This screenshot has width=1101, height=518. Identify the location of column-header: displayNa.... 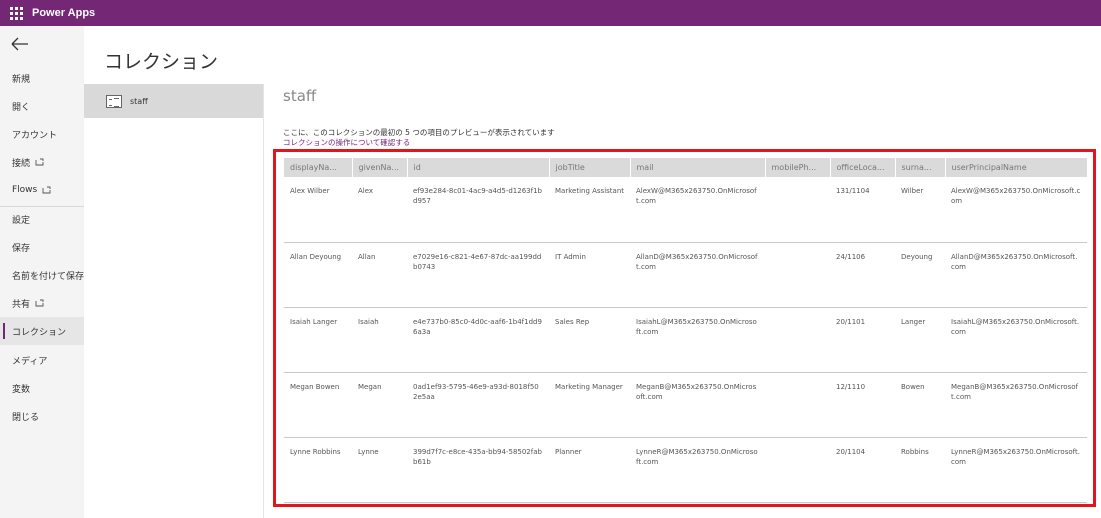
(318, 167).